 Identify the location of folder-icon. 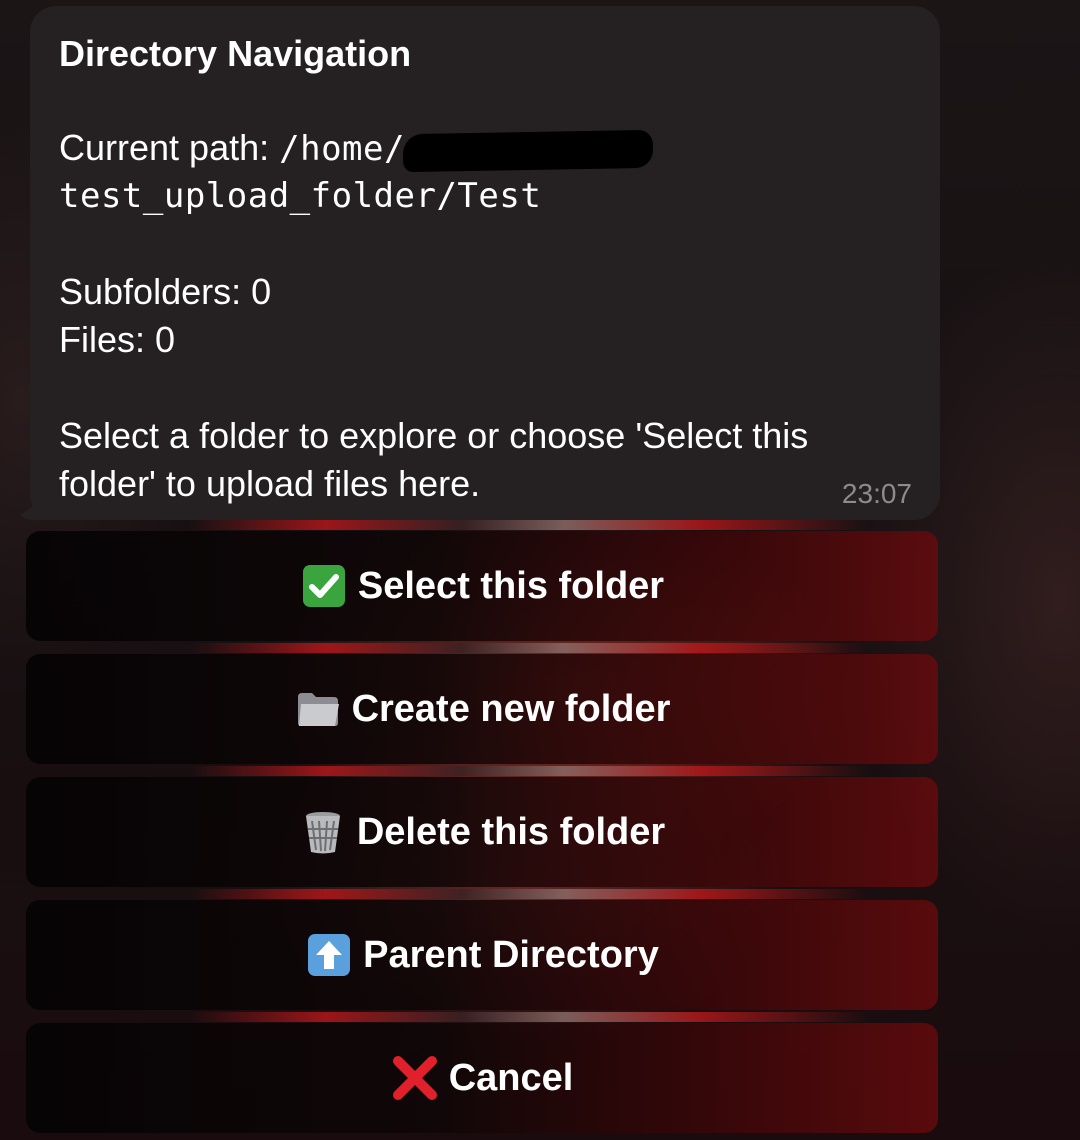
(318, 709).